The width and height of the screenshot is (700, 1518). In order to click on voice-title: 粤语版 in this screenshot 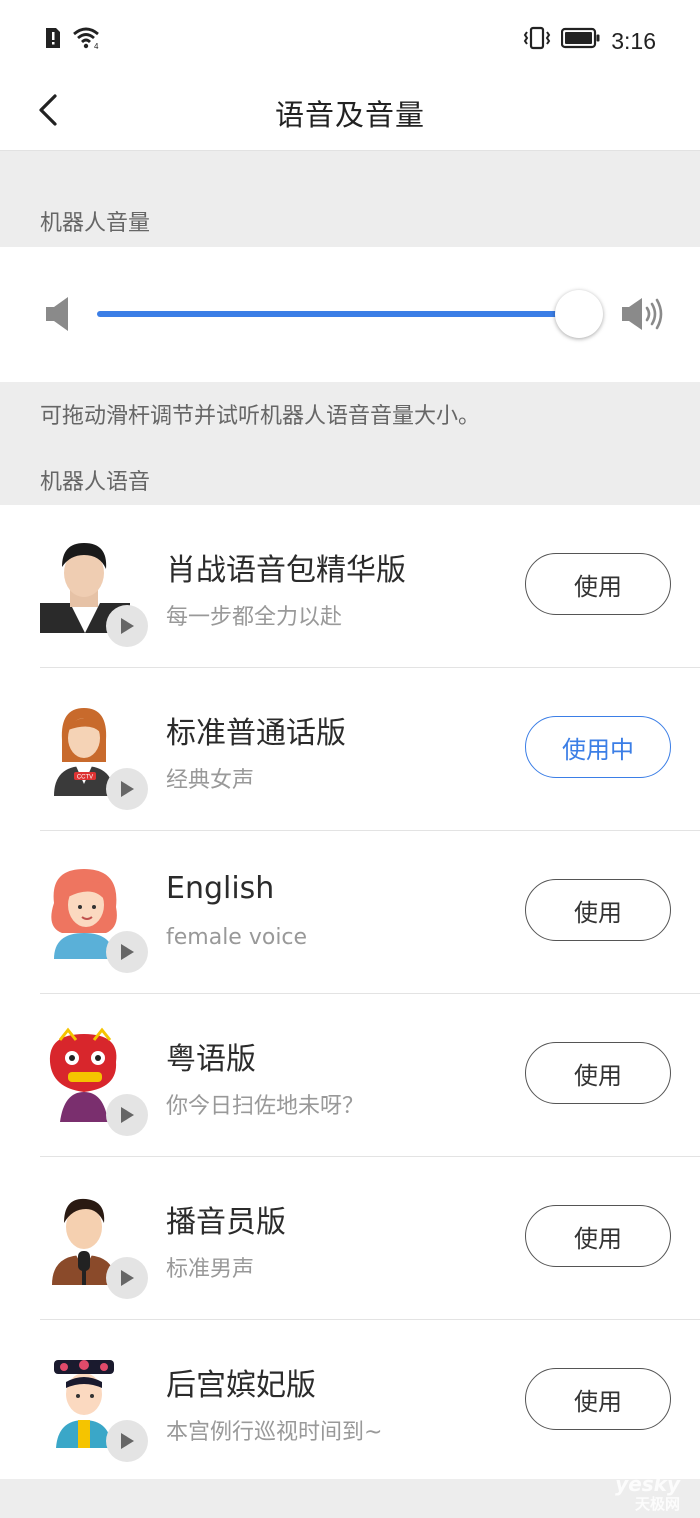, I will do `click(211, 1059)`.